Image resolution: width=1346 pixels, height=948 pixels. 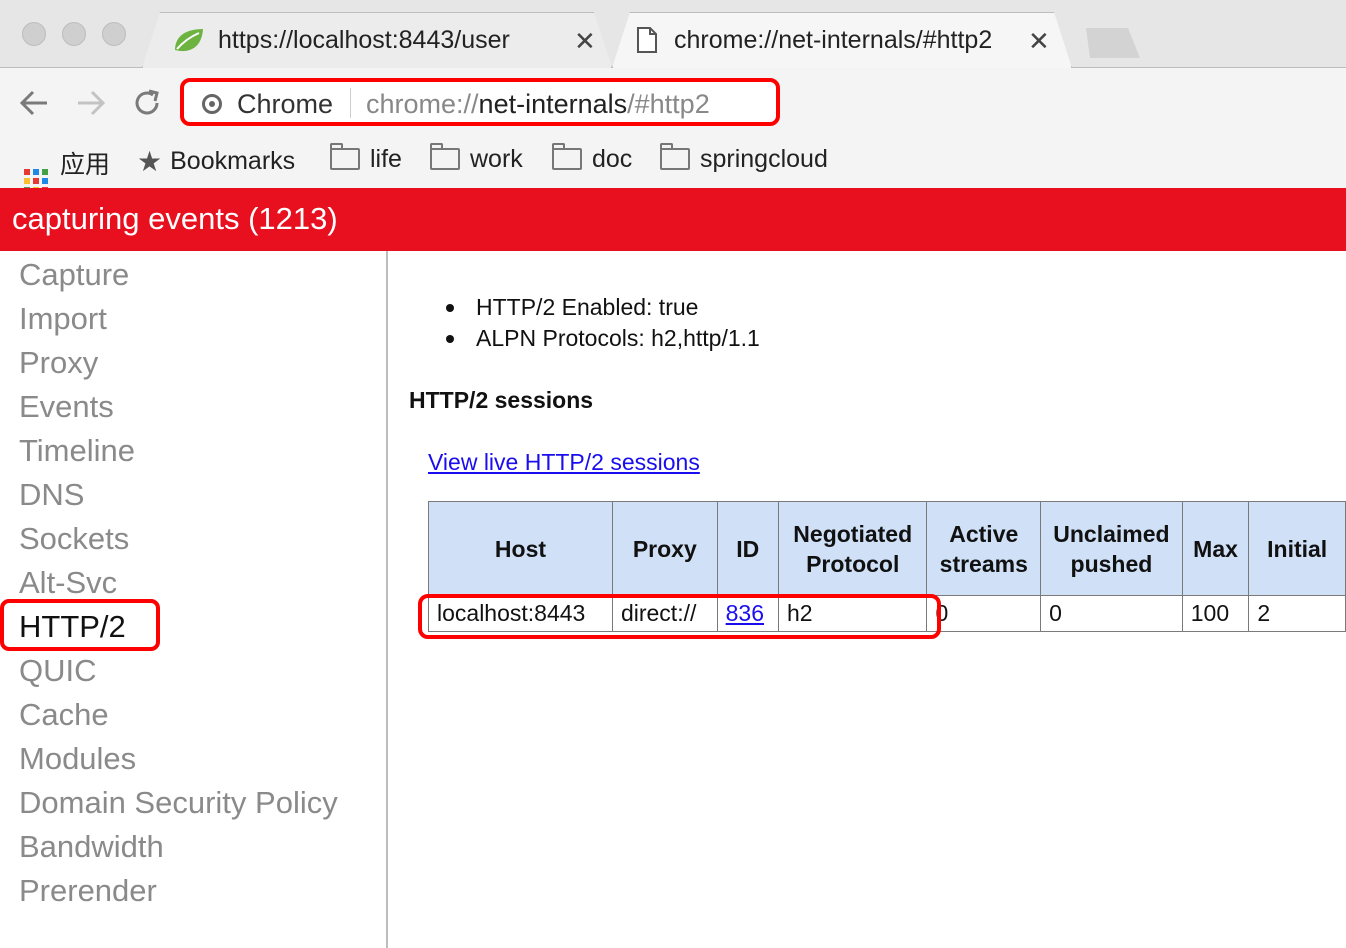 I want to click on column-header-unclaimed-pushed: Unclaimed pushed, so click(x=1111, y=548).